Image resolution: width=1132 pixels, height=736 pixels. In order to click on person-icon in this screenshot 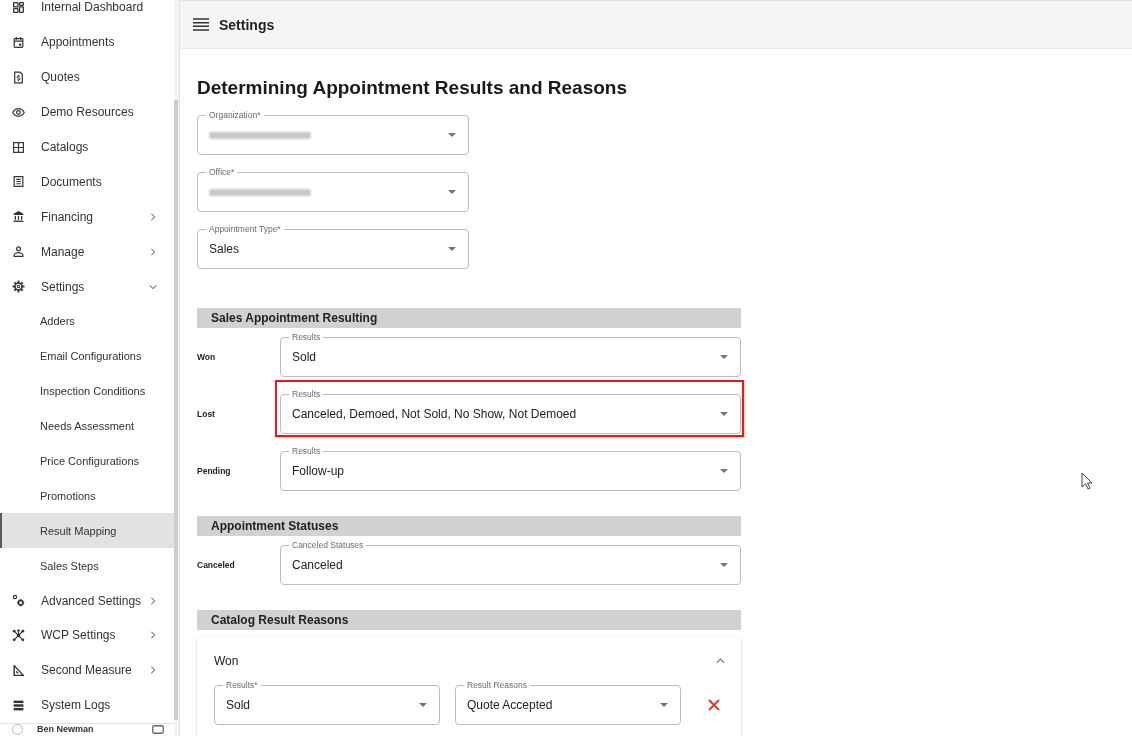, I will do `click(18, 252)`.